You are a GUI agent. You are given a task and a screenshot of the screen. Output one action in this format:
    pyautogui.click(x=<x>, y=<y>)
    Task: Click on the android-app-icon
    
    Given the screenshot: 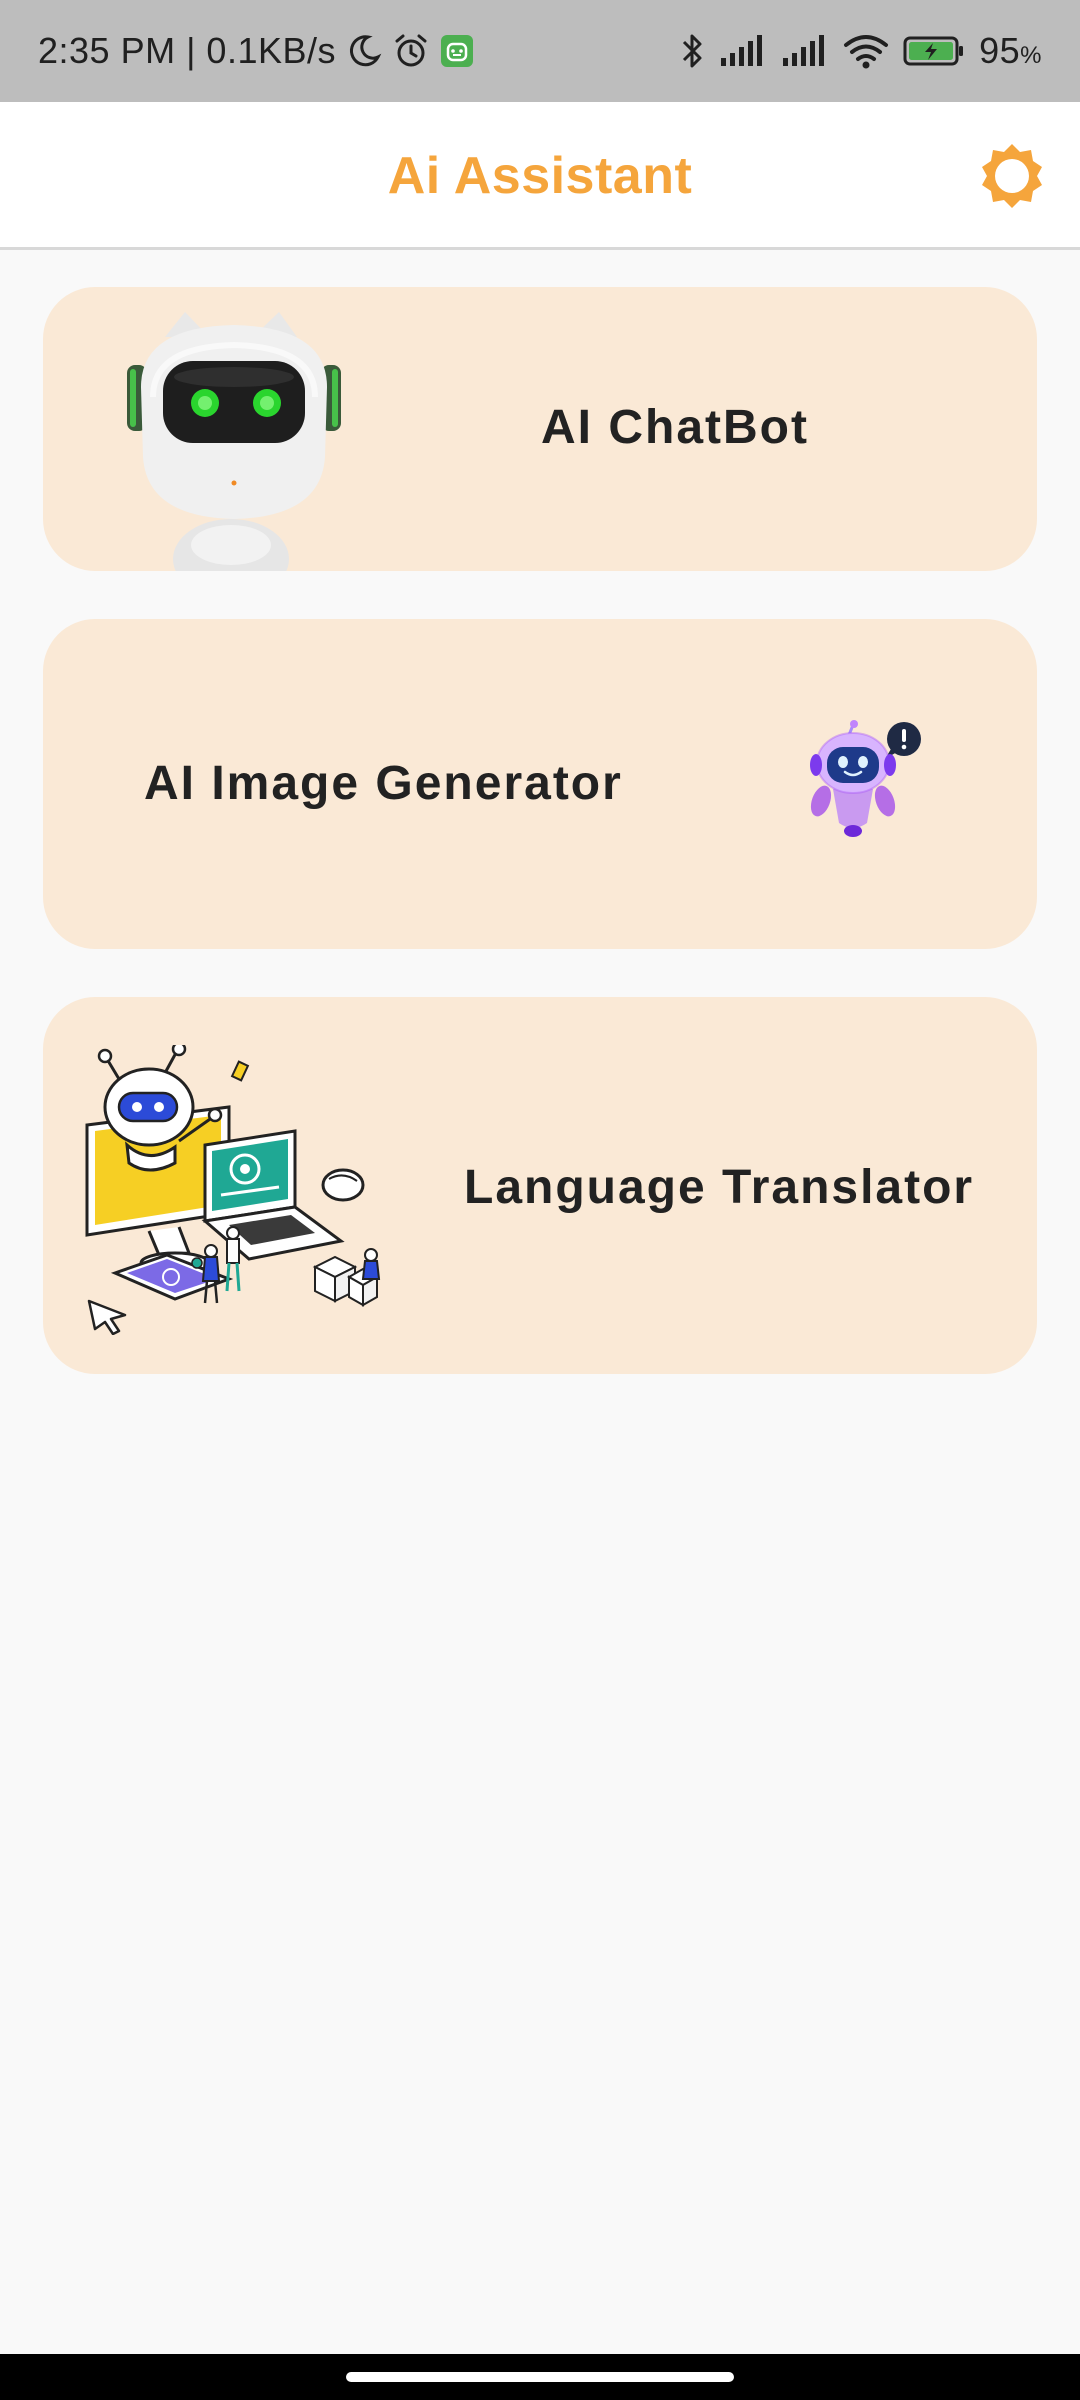 What is the action you would take?
    pyautogui.click(x=457, y=51)
    